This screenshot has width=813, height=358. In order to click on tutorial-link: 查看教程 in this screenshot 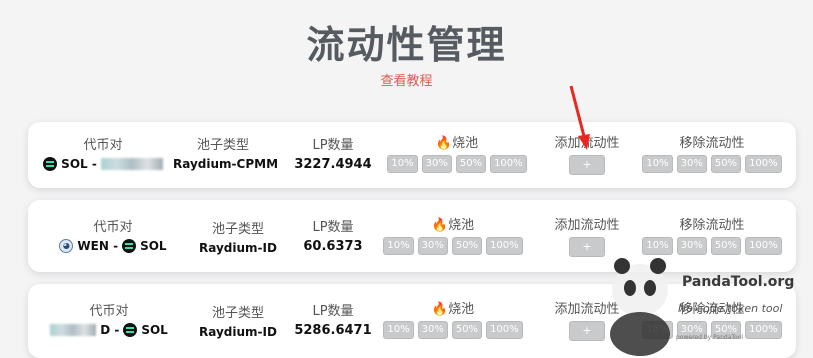, I will do `click(406, 79)`.